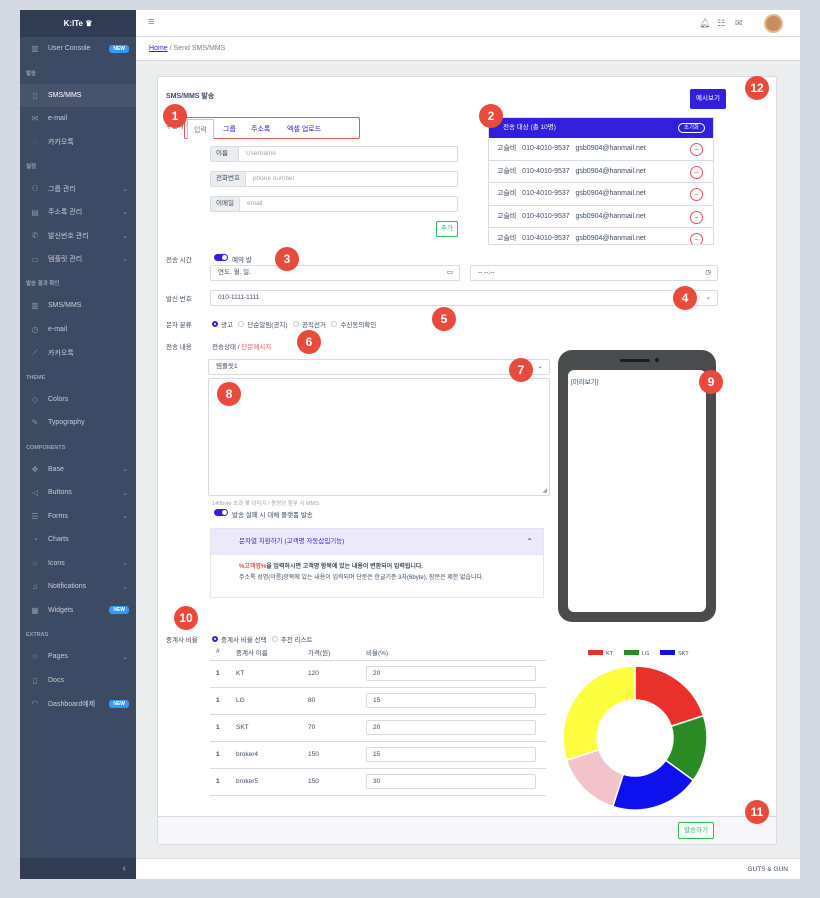 The image size is (820, 898). Describe the element at coordinates (601, 149) in the screenshot. I see `target-row: 고슬비 010-4010-9537 gsb0904@hanmail.net −` at that location.